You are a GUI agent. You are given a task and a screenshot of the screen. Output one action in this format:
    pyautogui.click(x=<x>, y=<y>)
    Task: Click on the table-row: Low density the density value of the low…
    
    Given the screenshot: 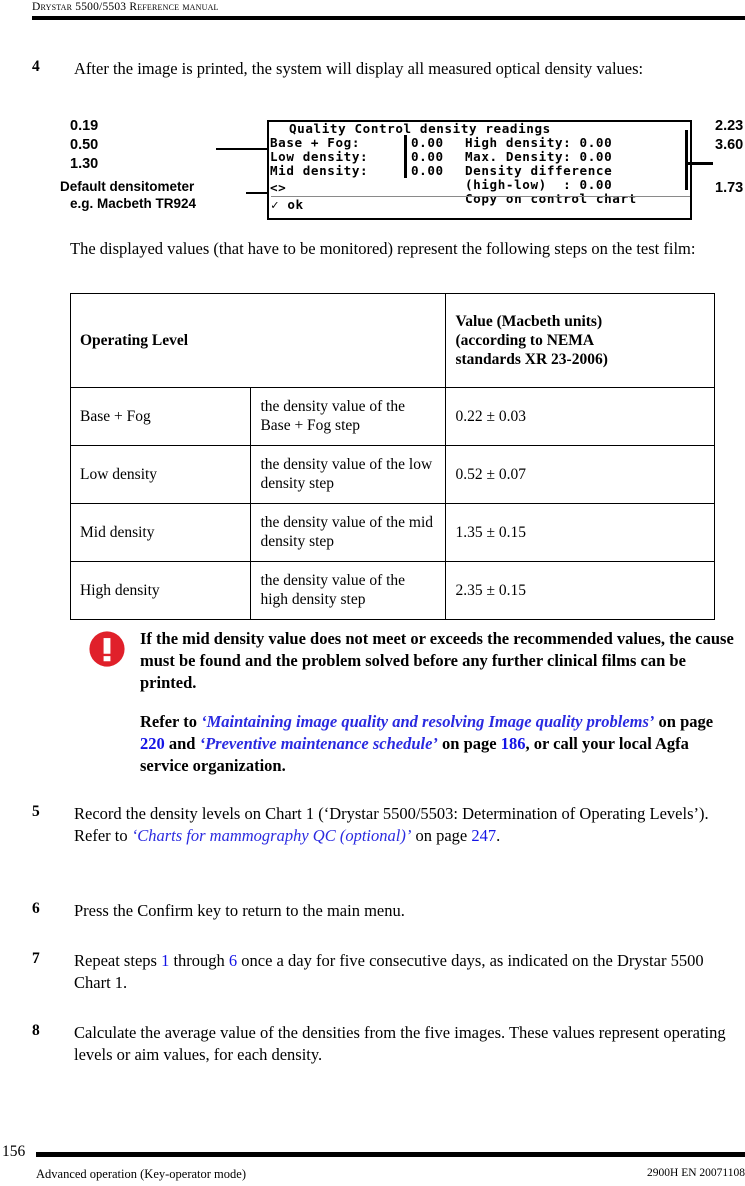 What is the action you would take?
    pyautogui.click(x=392, y=474)
    